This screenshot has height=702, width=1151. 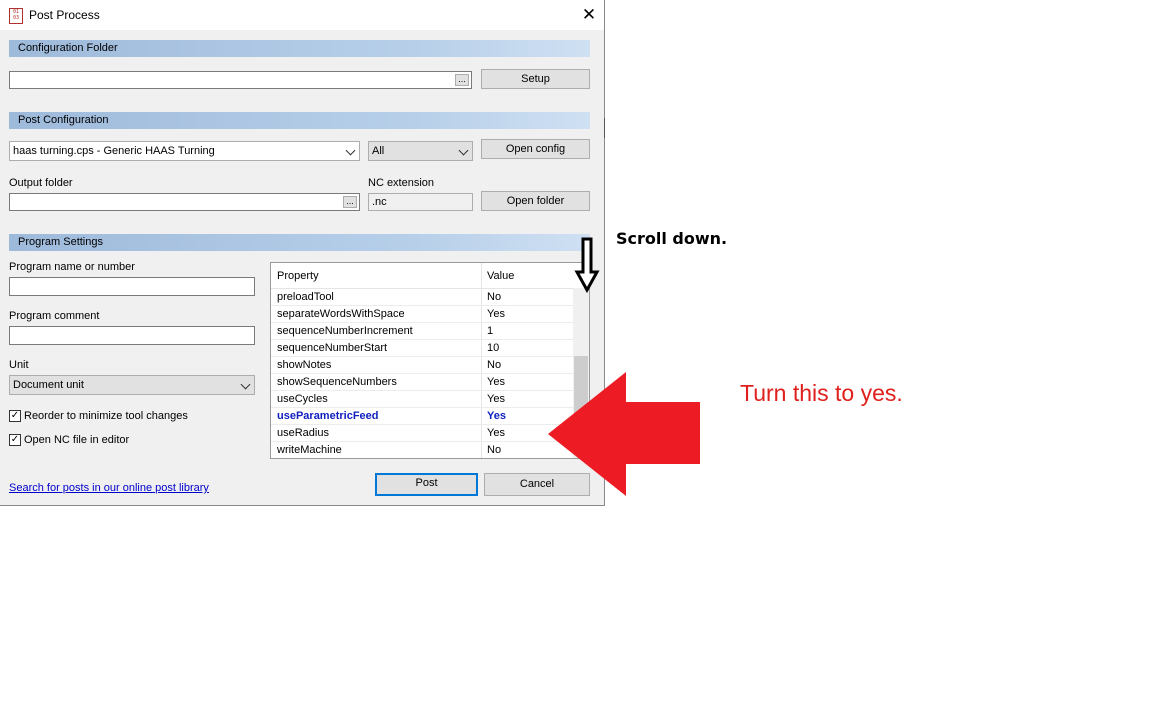 What do you see at coordinates (422, 314) in the screenshot?
I see `property-row-separatewordswithspace: separateWordsWithSpace Yes` at bounding box center [422, 314].